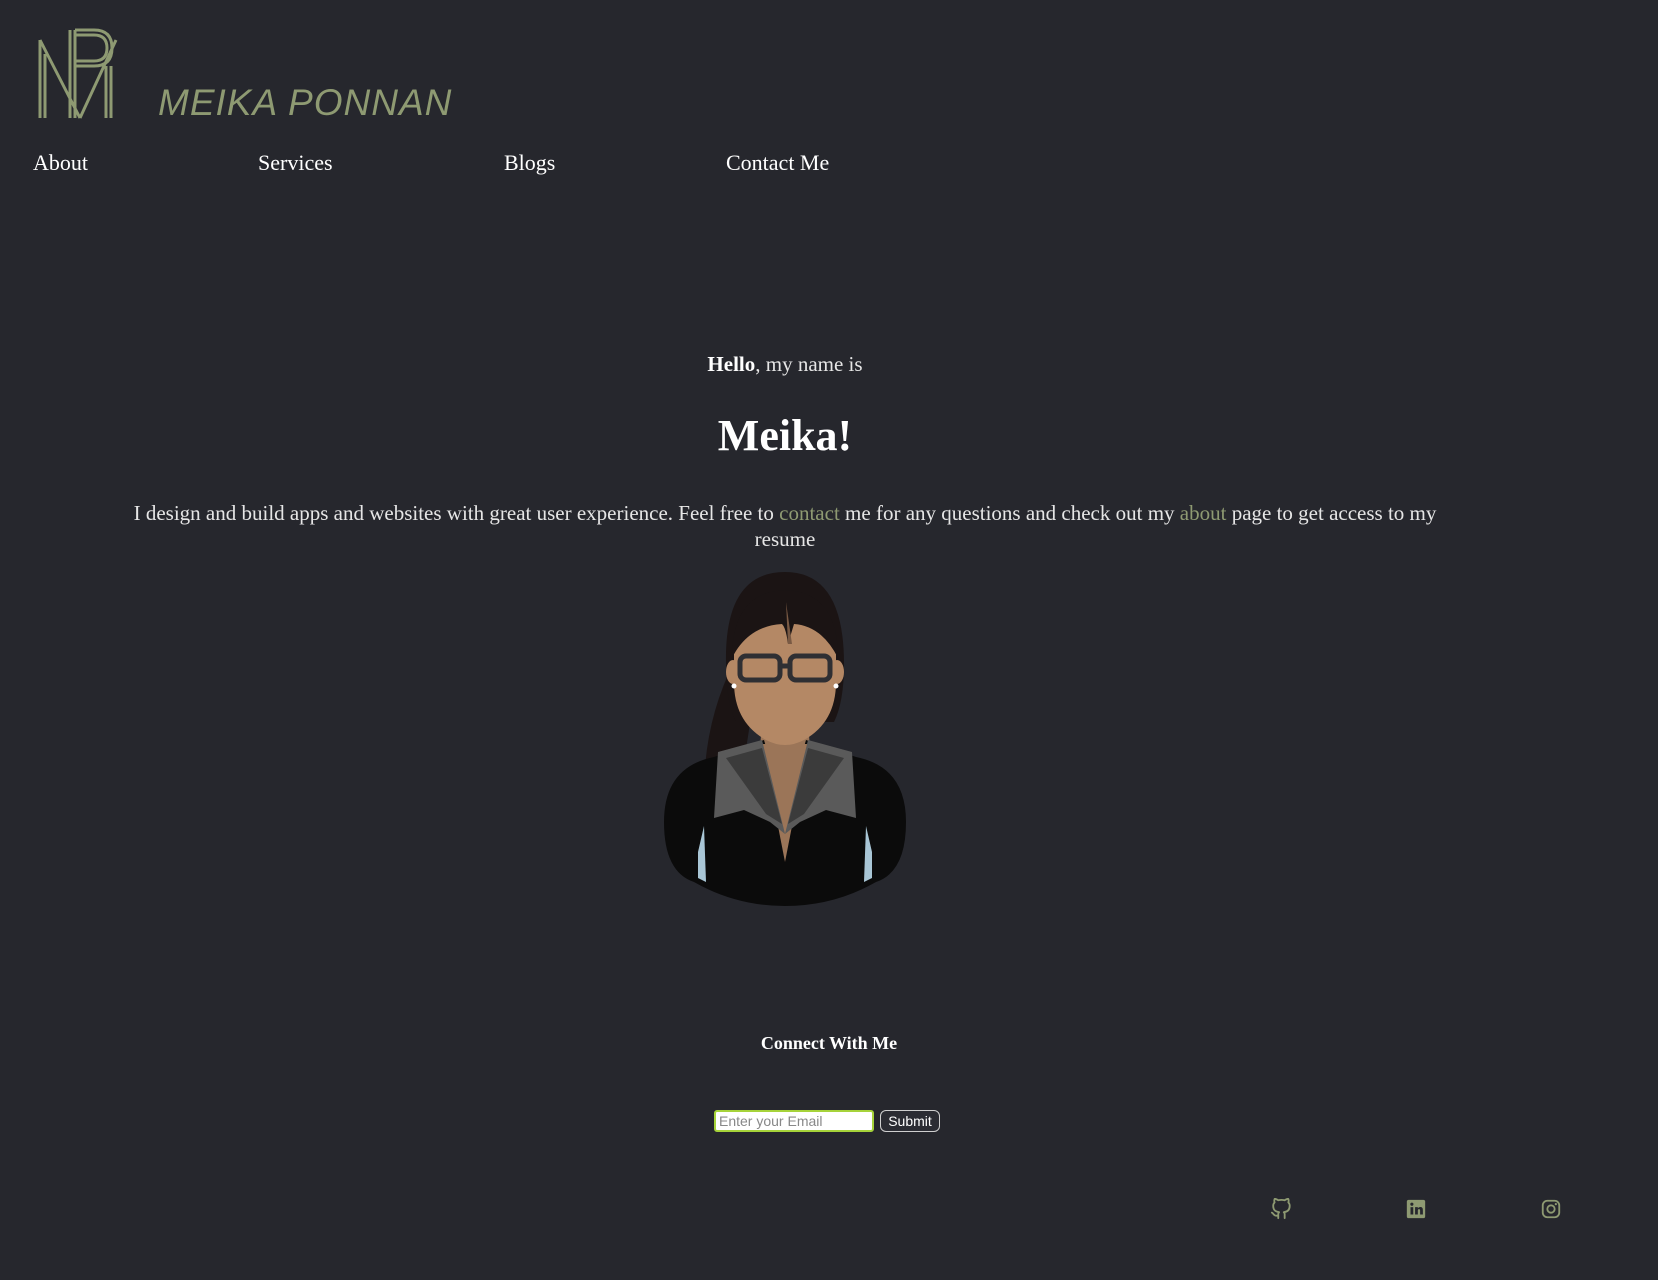  What do you see at coordinates (785, 739) in the screenshot?
I see `woman-avatar-icon` at bounding box center [785, 739].